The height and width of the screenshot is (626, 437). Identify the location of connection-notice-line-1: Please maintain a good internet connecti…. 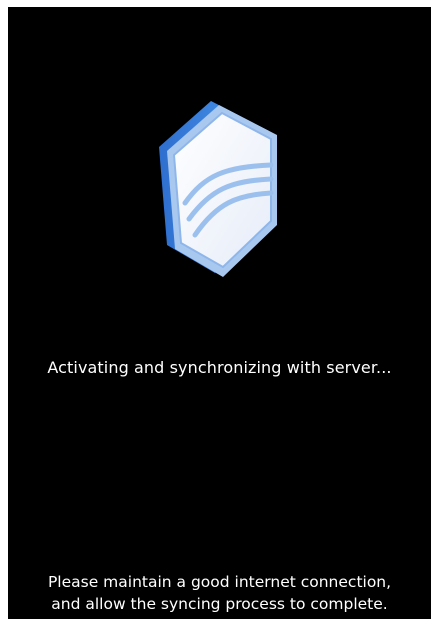
(219, 582).